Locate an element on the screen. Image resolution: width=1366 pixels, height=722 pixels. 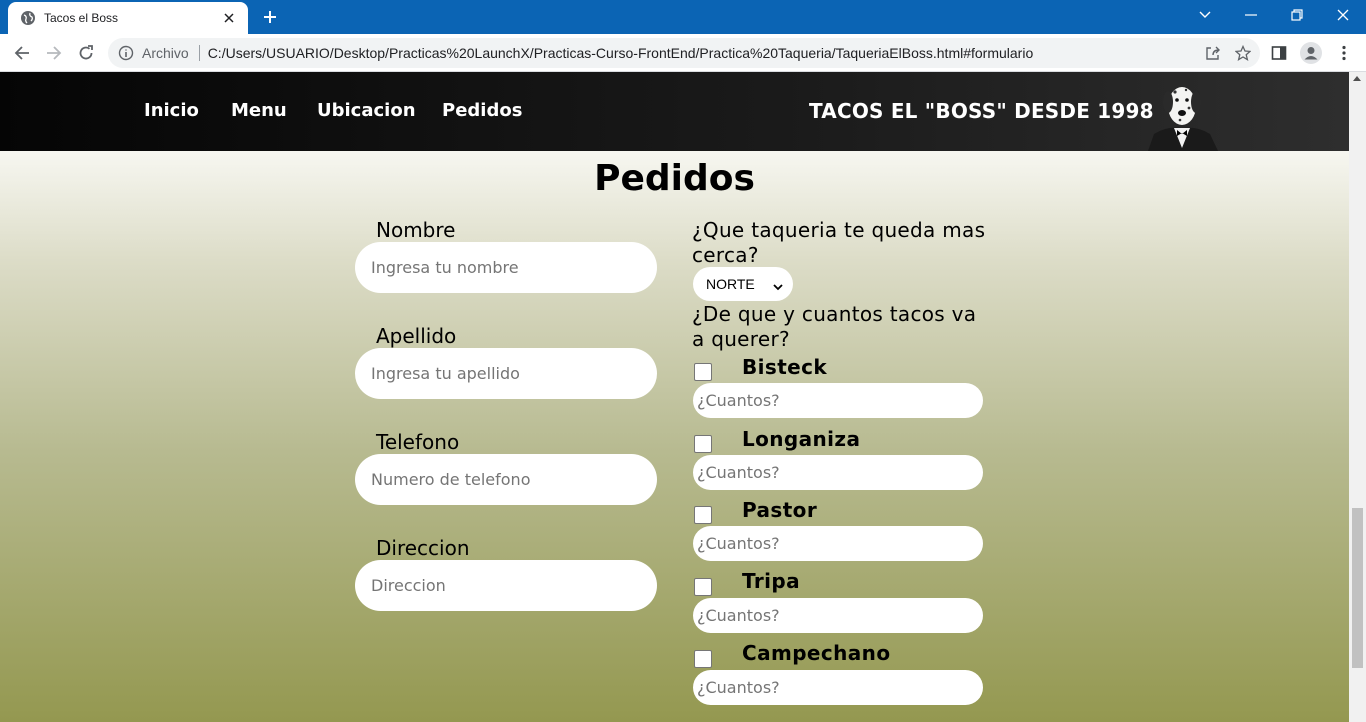
branch-select: NORTE is located at coordinates (743, 284).